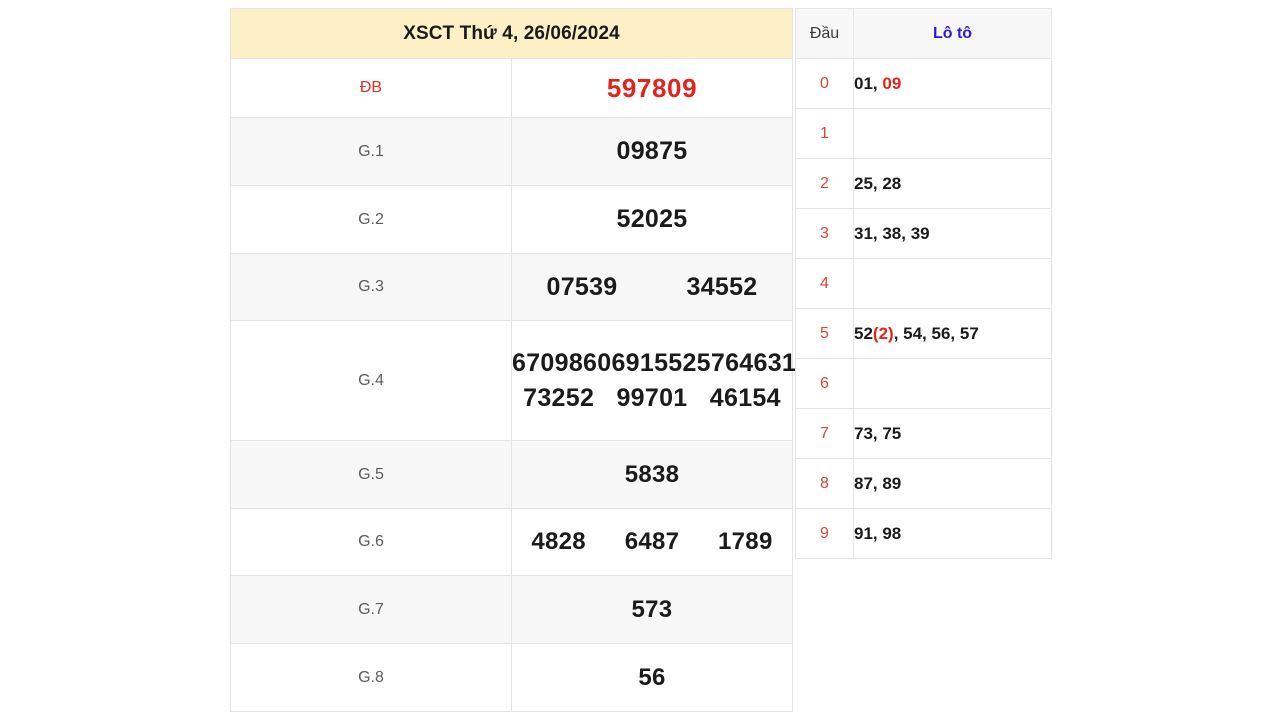 The height and width of the screenshot is (720, 1280). What do you see at coordinates (952, 433) in the screenshot?
I see `loto-numbers: 73, 75` at bounding box center [952, 433].